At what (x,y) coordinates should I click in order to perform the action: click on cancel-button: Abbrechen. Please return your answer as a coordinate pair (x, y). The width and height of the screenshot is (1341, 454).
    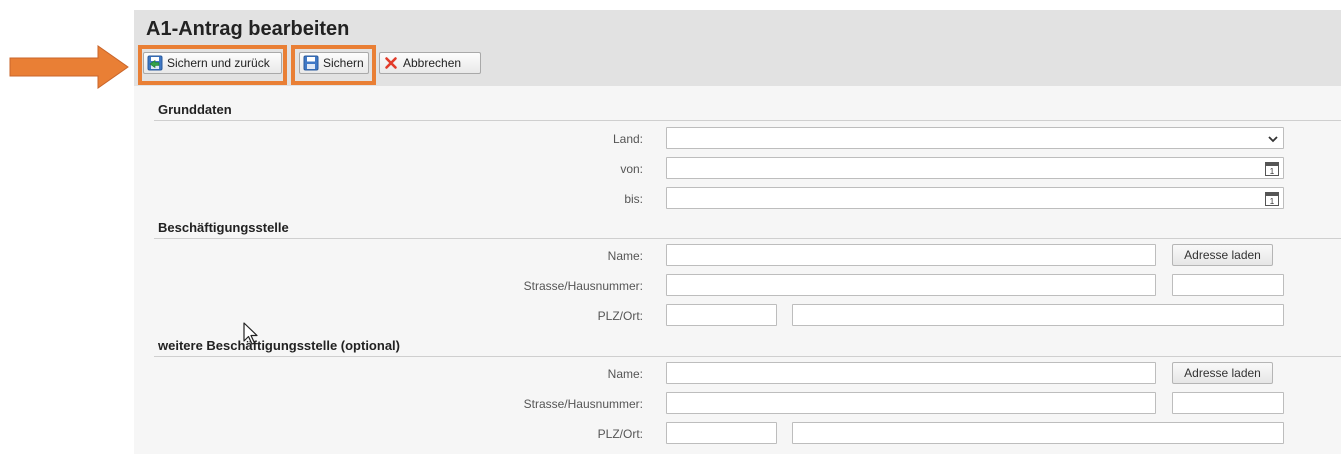
    Looking at the image, I should click on (430, 63).